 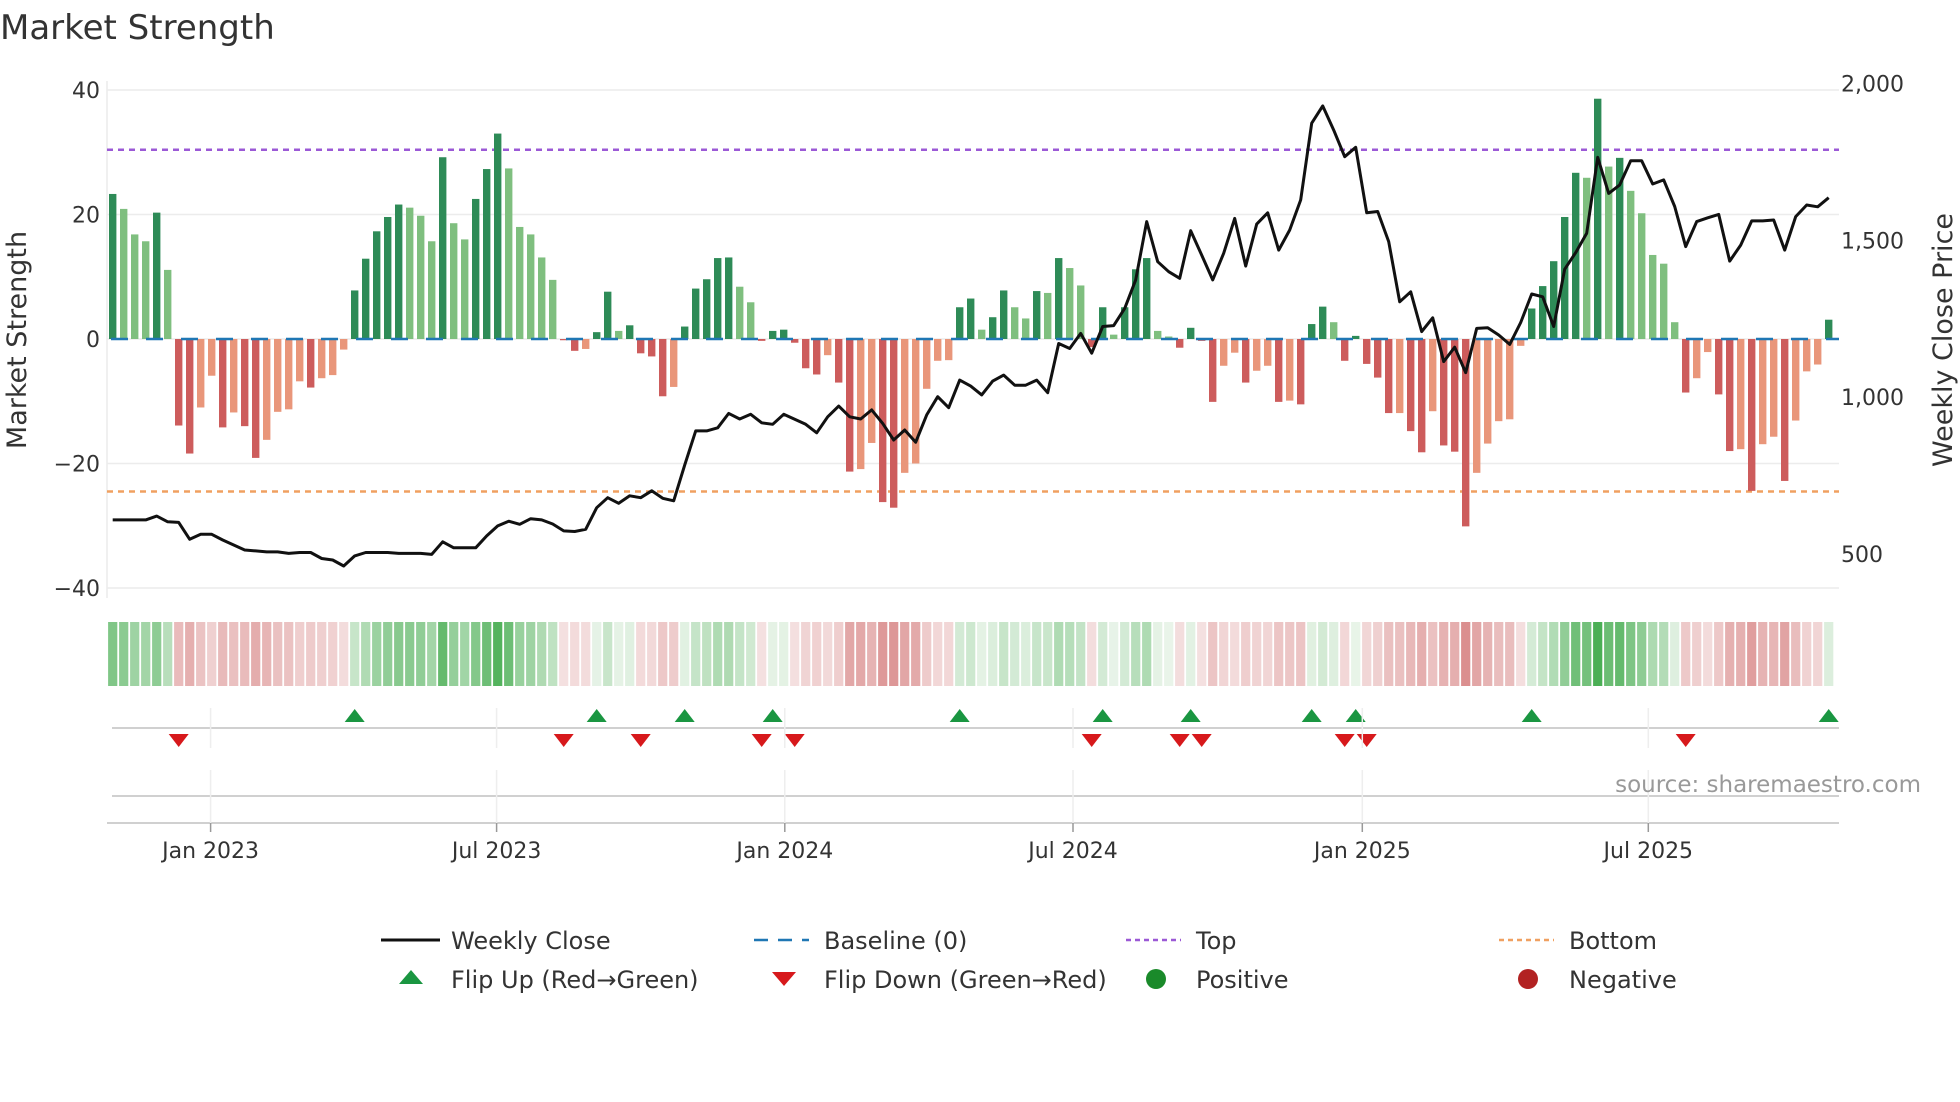 I want to click on source-label: source: sharemaestro.com, so click(x=1768, y=785).